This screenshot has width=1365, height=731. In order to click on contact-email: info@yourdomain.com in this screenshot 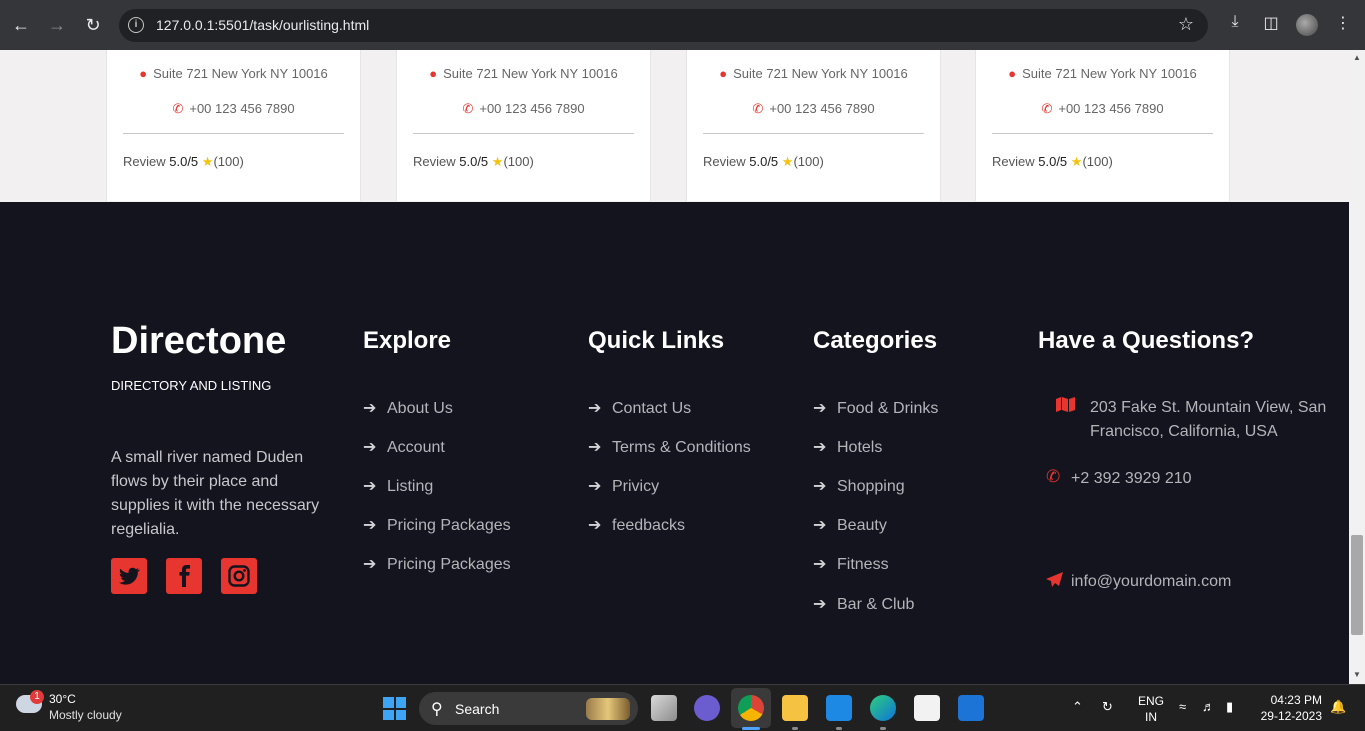, I will do `click(1151, 582)`.